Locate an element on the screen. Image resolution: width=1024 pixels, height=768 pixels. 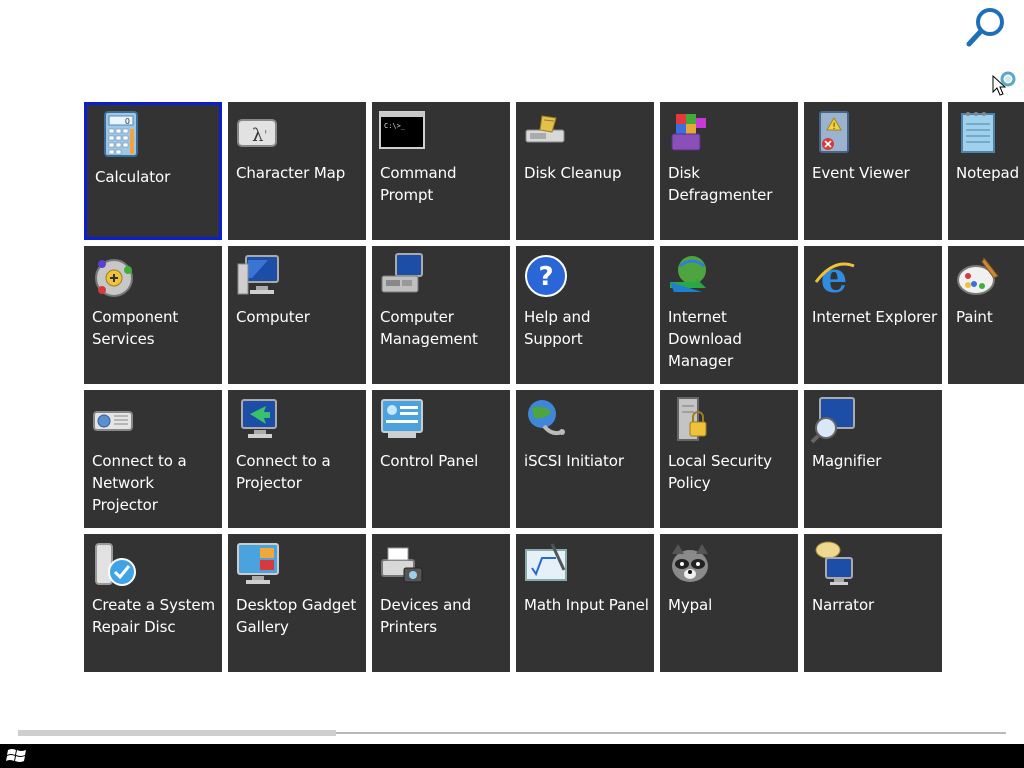
app-tile-download-manager: Internet Download Manager is located at coordinates (729, 315).